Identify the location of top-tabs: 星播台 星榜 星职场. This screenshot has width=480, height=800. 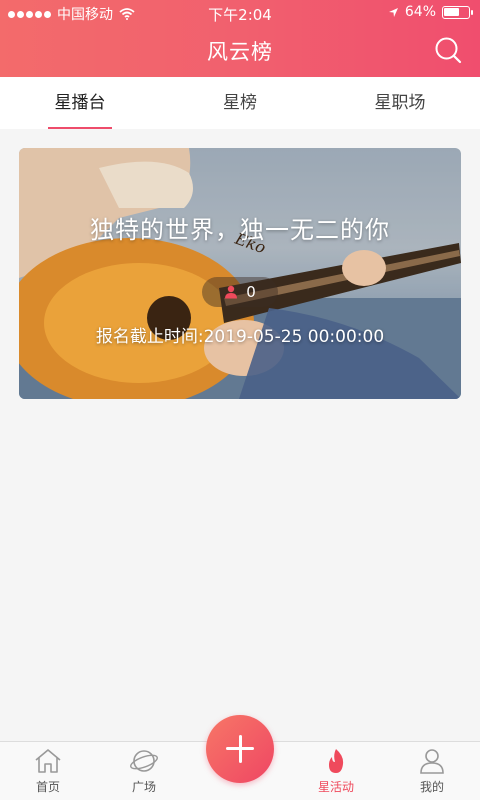
(240, 103).